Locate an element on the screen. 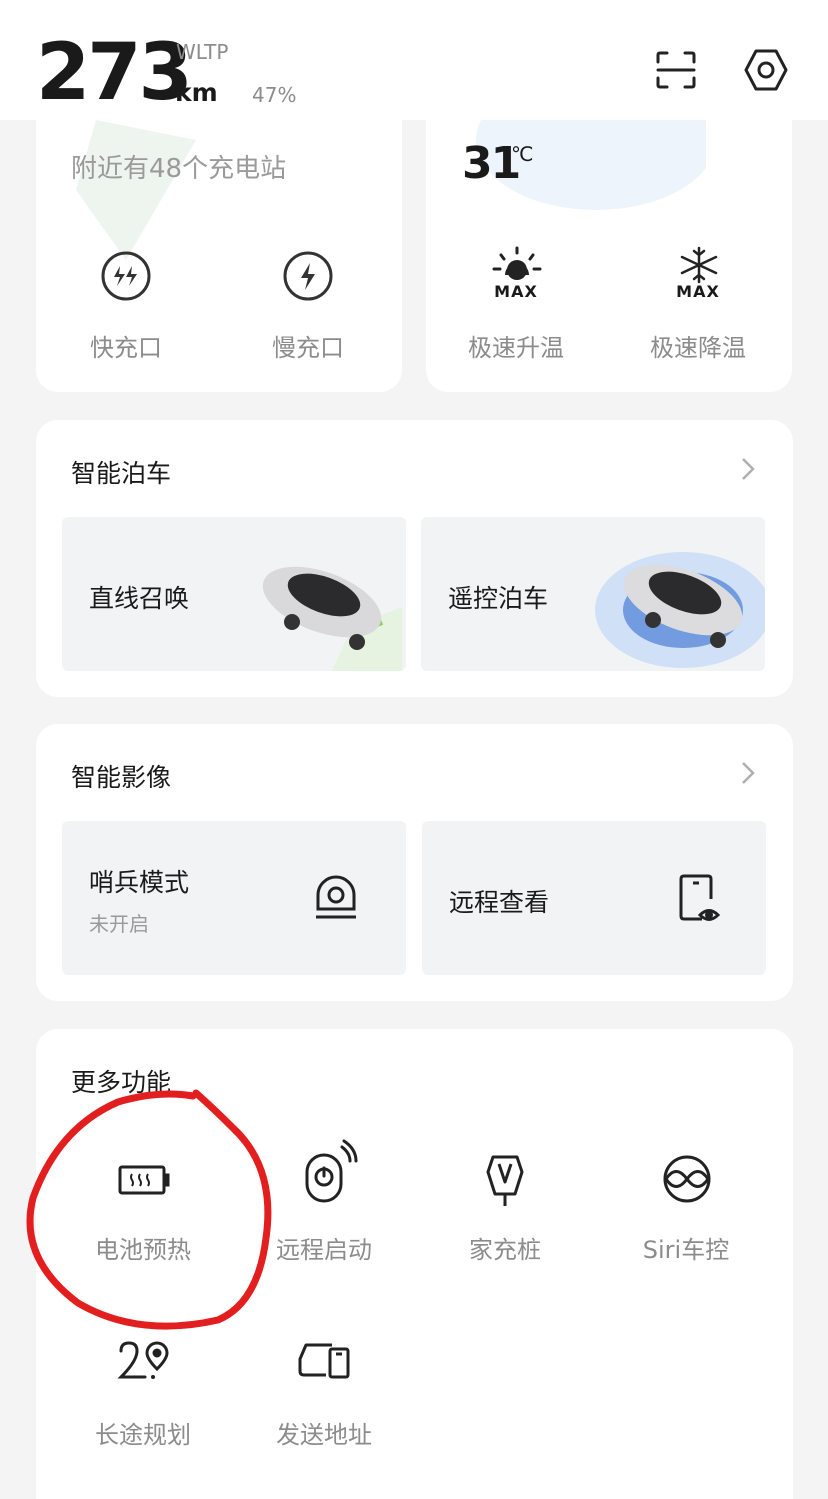 The image size is (828, 1499). sentry-mode-label: 哨兵模式 is located at coordinates (139, 882).